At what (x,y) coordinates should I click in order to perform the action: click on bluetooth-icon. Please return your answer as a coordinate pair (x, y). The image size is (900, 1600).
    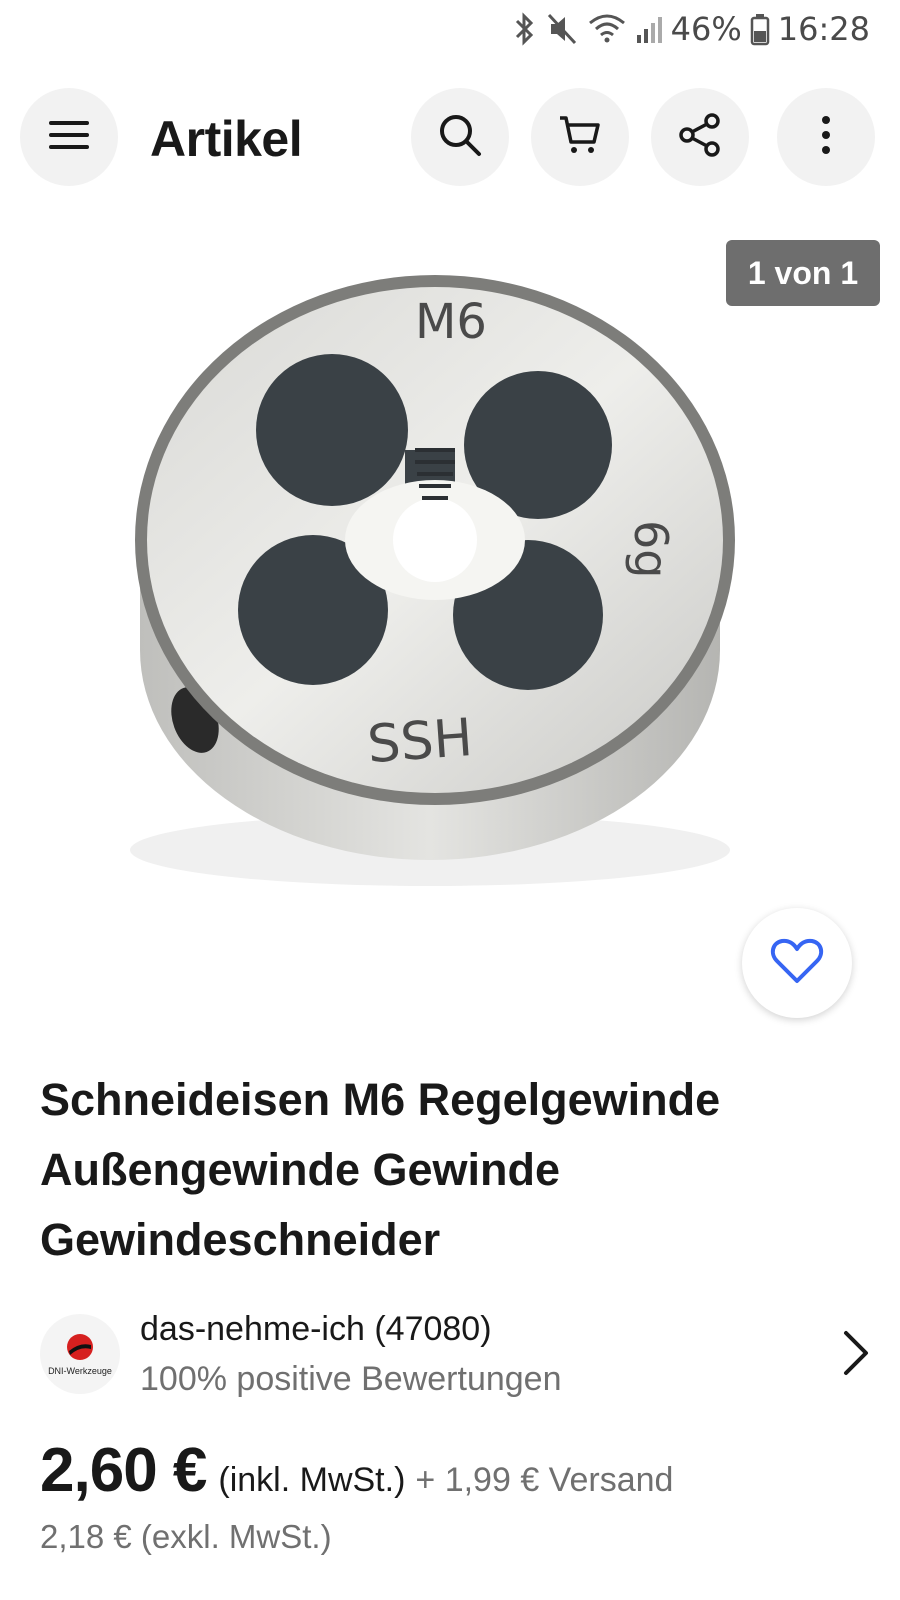
    Looking at the image, I should click on (525, 29).